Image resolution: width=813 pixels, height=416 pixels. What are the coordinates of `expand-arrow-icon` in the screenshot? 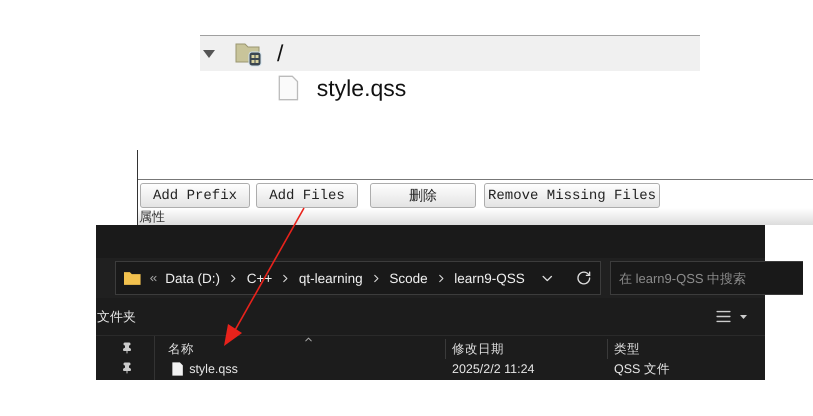 It's located at (209, 54).